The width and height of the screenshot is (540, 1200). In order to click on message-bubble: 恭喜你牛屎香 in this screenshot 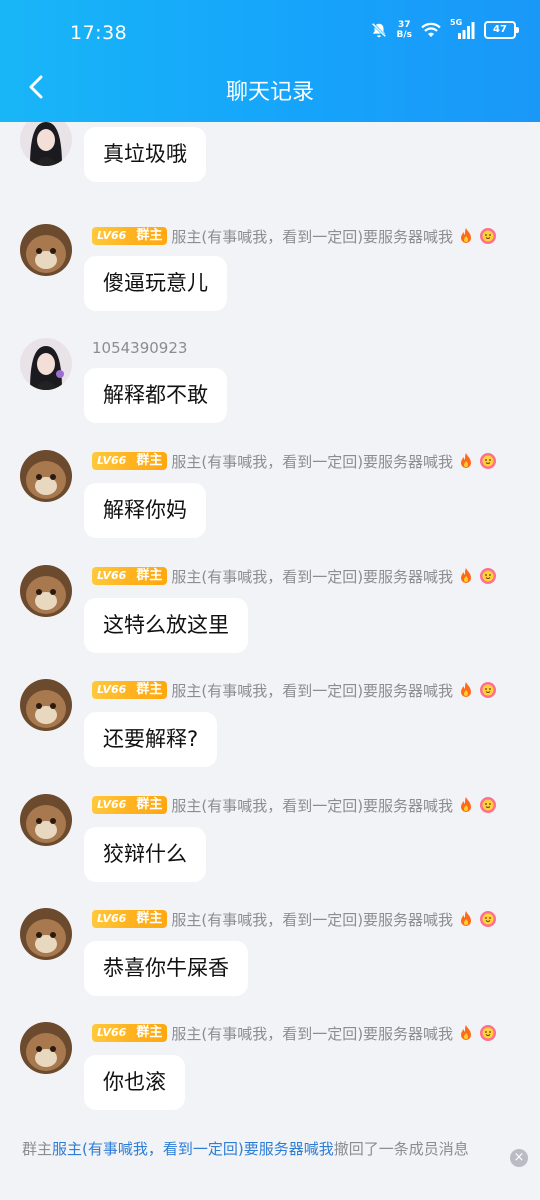, I will do `click(166, 968)`.